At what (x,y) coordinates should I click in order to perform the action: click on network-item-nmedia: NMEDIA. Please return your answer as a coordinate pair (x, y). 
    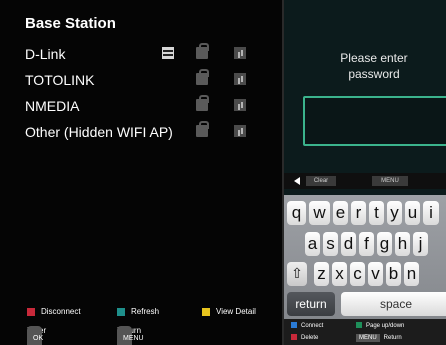
    Looking at the image, I should click on (145, 106).